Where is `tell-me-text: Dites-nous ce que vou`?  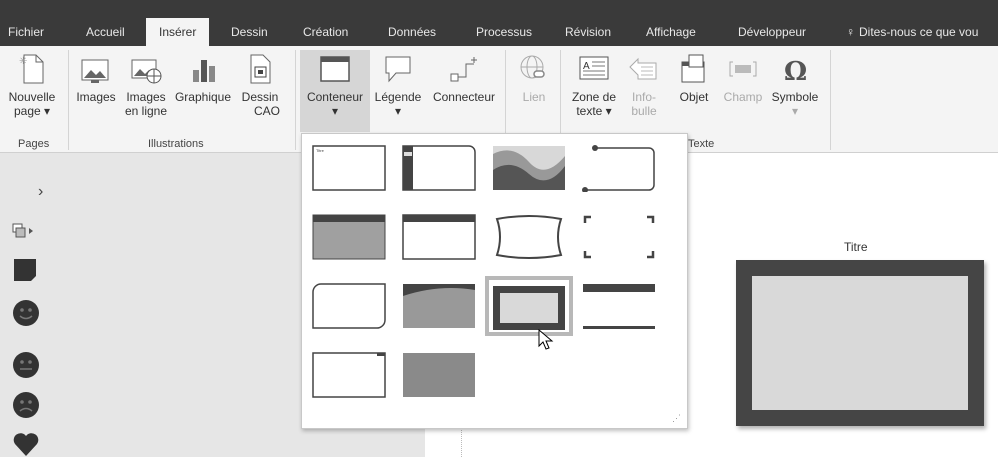 tell-me-text: Dites-nous ce que vou is located at coordinates (919, 32).